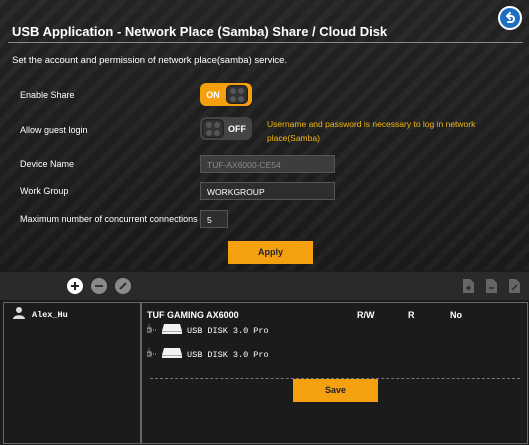 Image resolution: width=529 pixels, height=445 pixels. I want to click on user-name: Alex_Hu, so click(50, 314).